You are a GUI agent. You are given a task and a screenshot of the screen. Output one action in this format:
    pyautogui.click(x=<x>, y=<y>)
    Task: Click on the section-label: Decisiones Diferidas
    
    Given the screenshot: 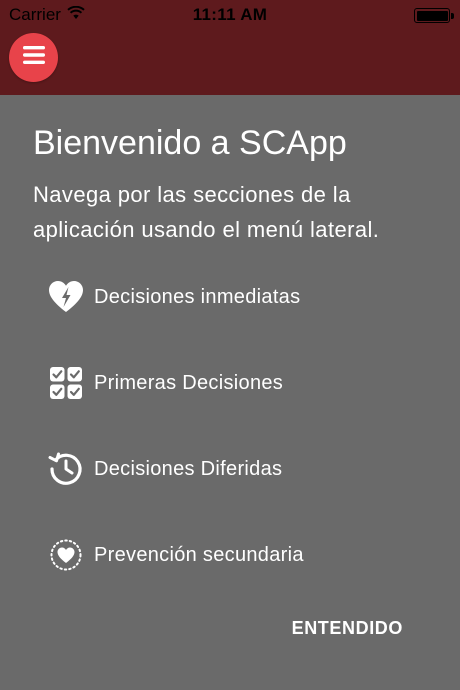 What is the action you would take?
    pyautogui.click(x=188, y=468)
    